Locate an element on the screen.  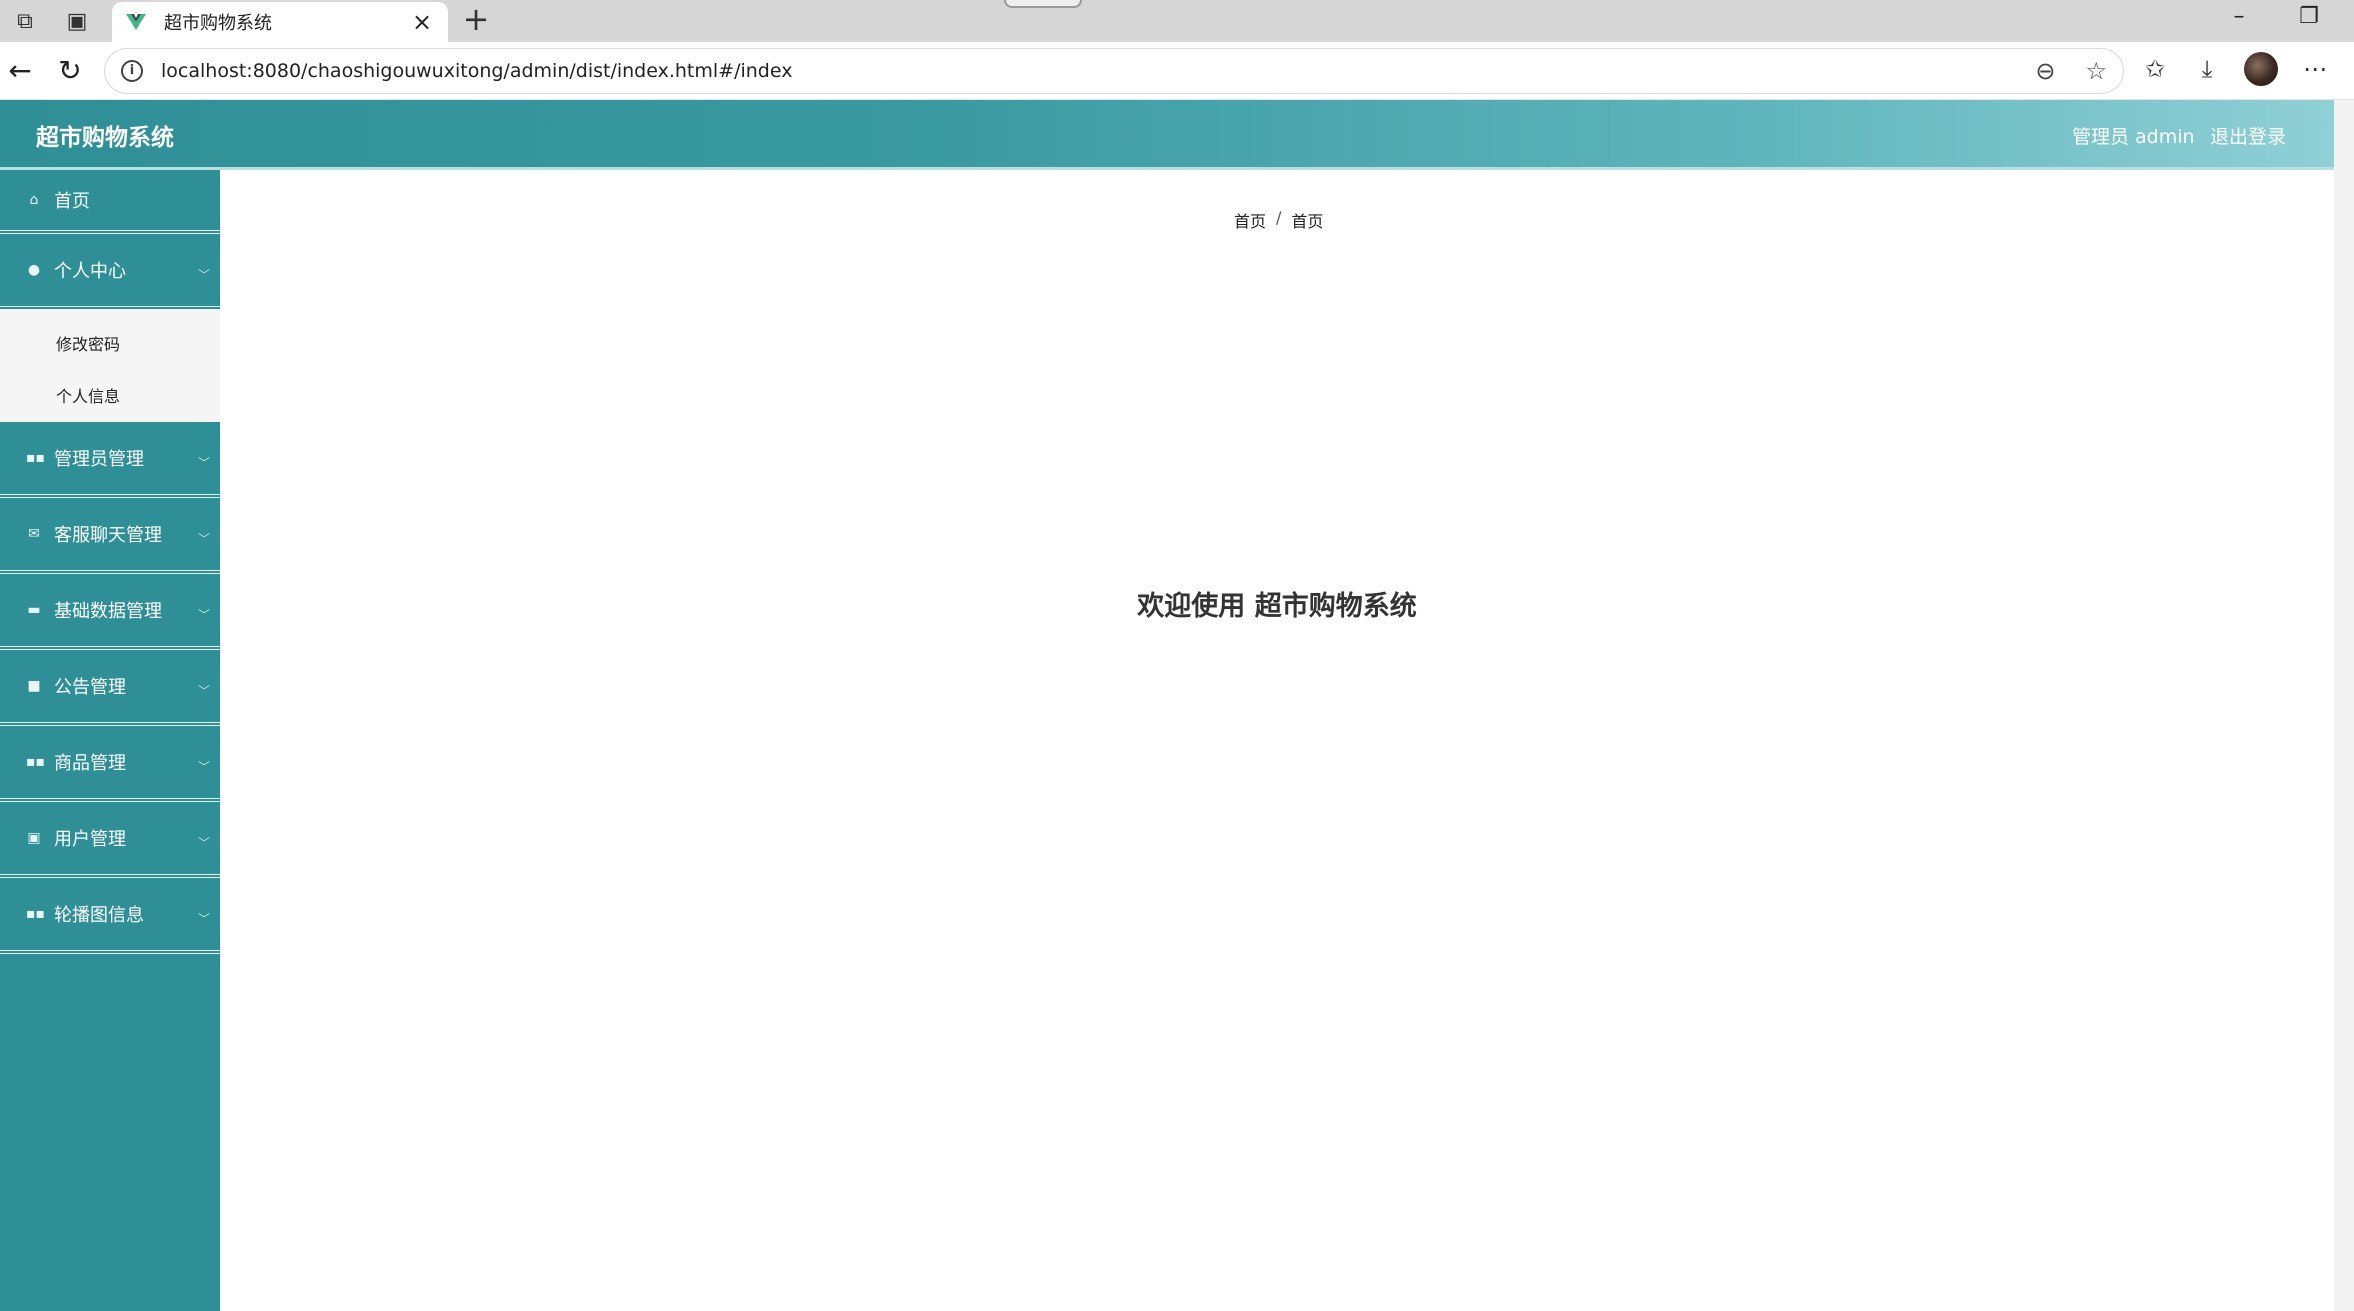
sidebar-item-notice: ■ 公告管理 ﹀ is located at coordinates (110, 688).